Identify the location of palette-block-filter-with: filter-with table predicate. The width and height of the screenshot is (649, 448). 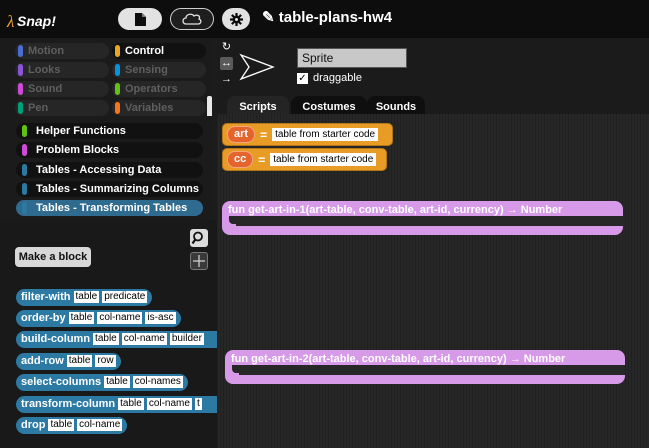
(84, 297).